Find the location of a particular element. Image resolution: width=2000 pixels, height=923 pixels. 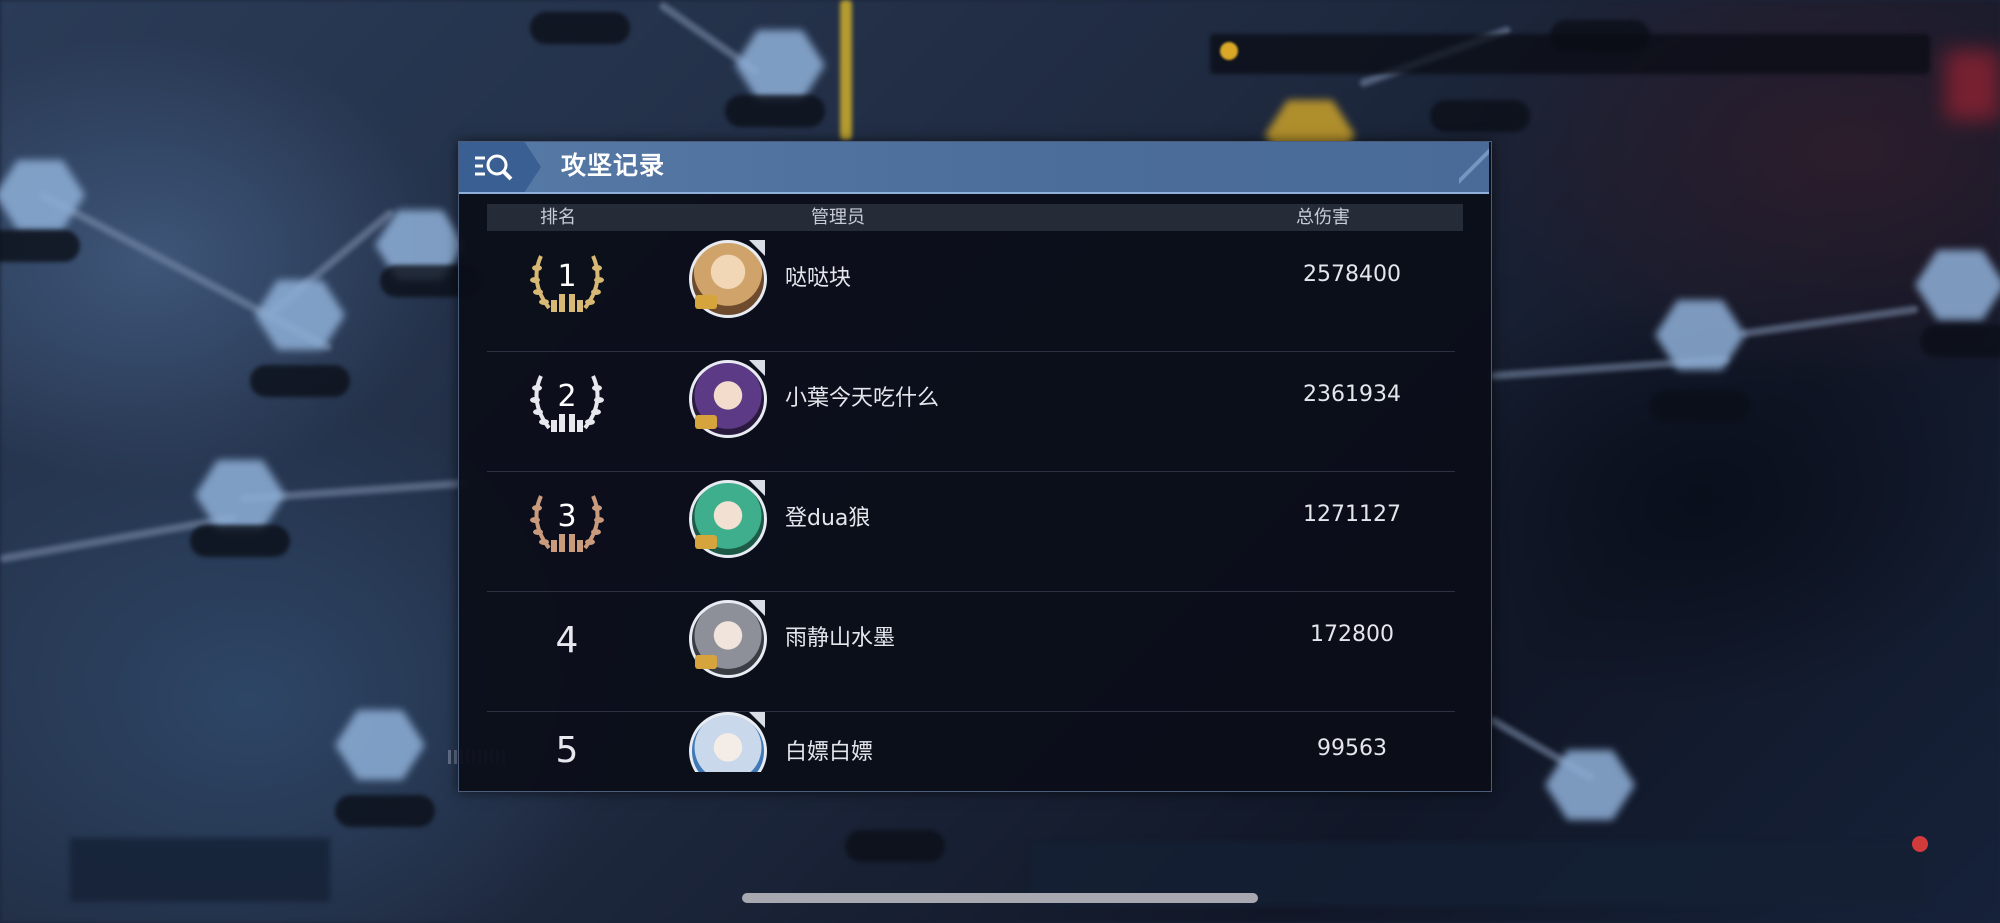

silver-laurel-icon: 2 is located at coordinates (567, 403).